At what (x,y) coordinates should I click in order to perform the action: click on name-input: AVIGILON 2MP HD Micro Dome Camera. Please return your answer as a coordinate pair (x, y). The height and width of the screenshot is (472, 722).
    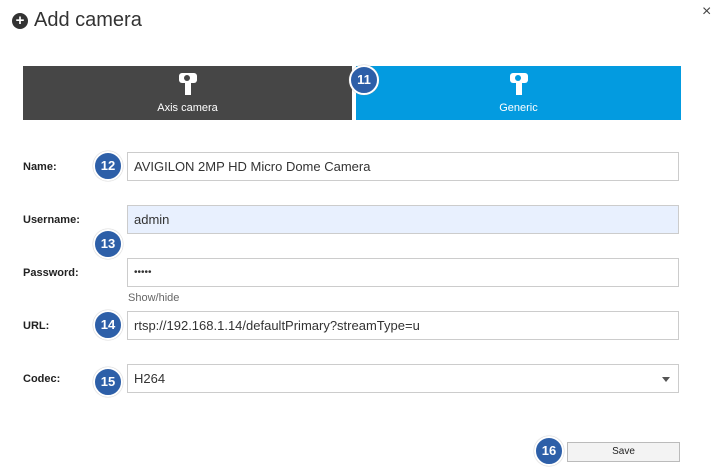
    Looking at the image, I should click on (403, 166).